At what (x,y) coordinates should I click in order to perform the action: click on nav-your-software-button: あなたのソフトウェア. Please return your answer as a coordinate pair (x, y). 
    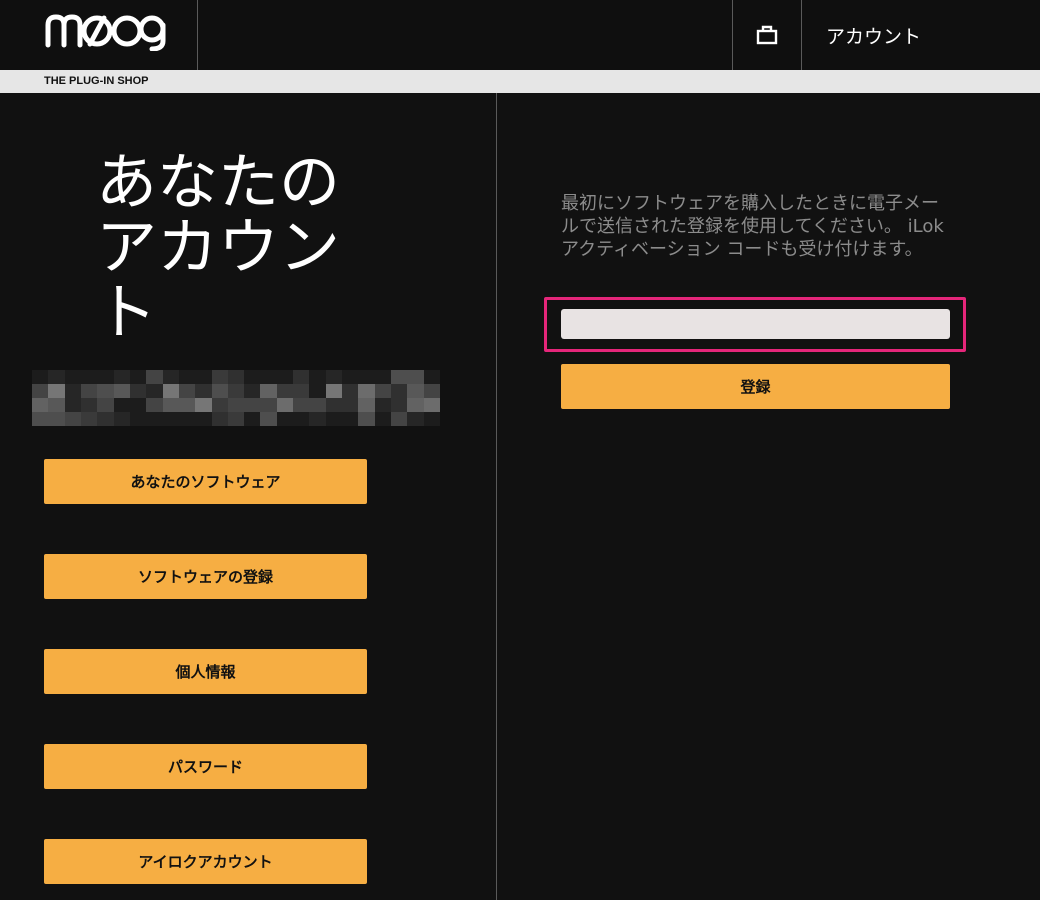
    Looking at the image, I should click on (205, 481).